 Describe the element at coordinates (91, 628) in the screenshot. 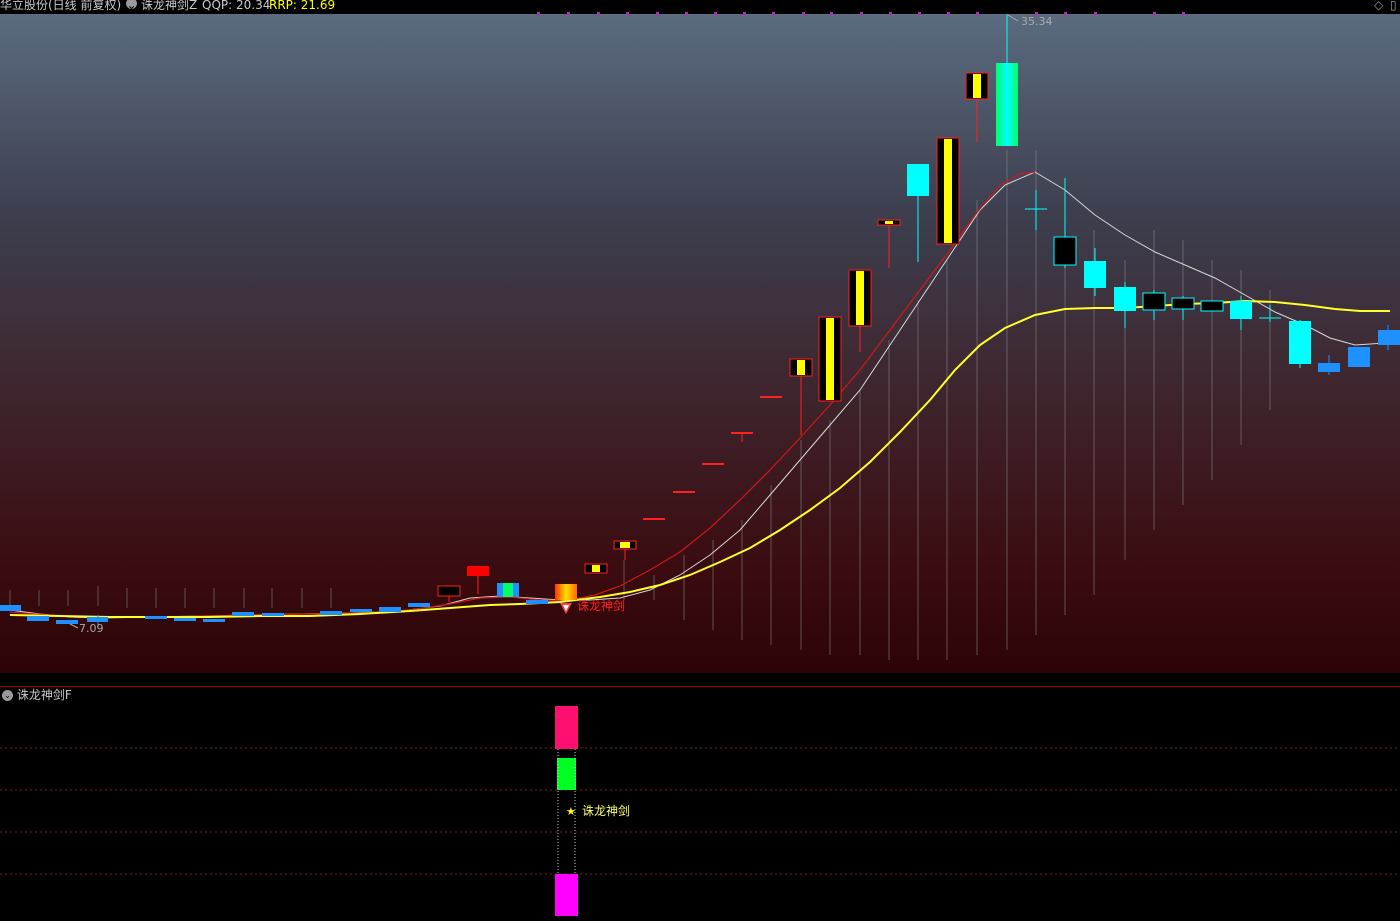

I see `low-price-label: 7.09` at that location.